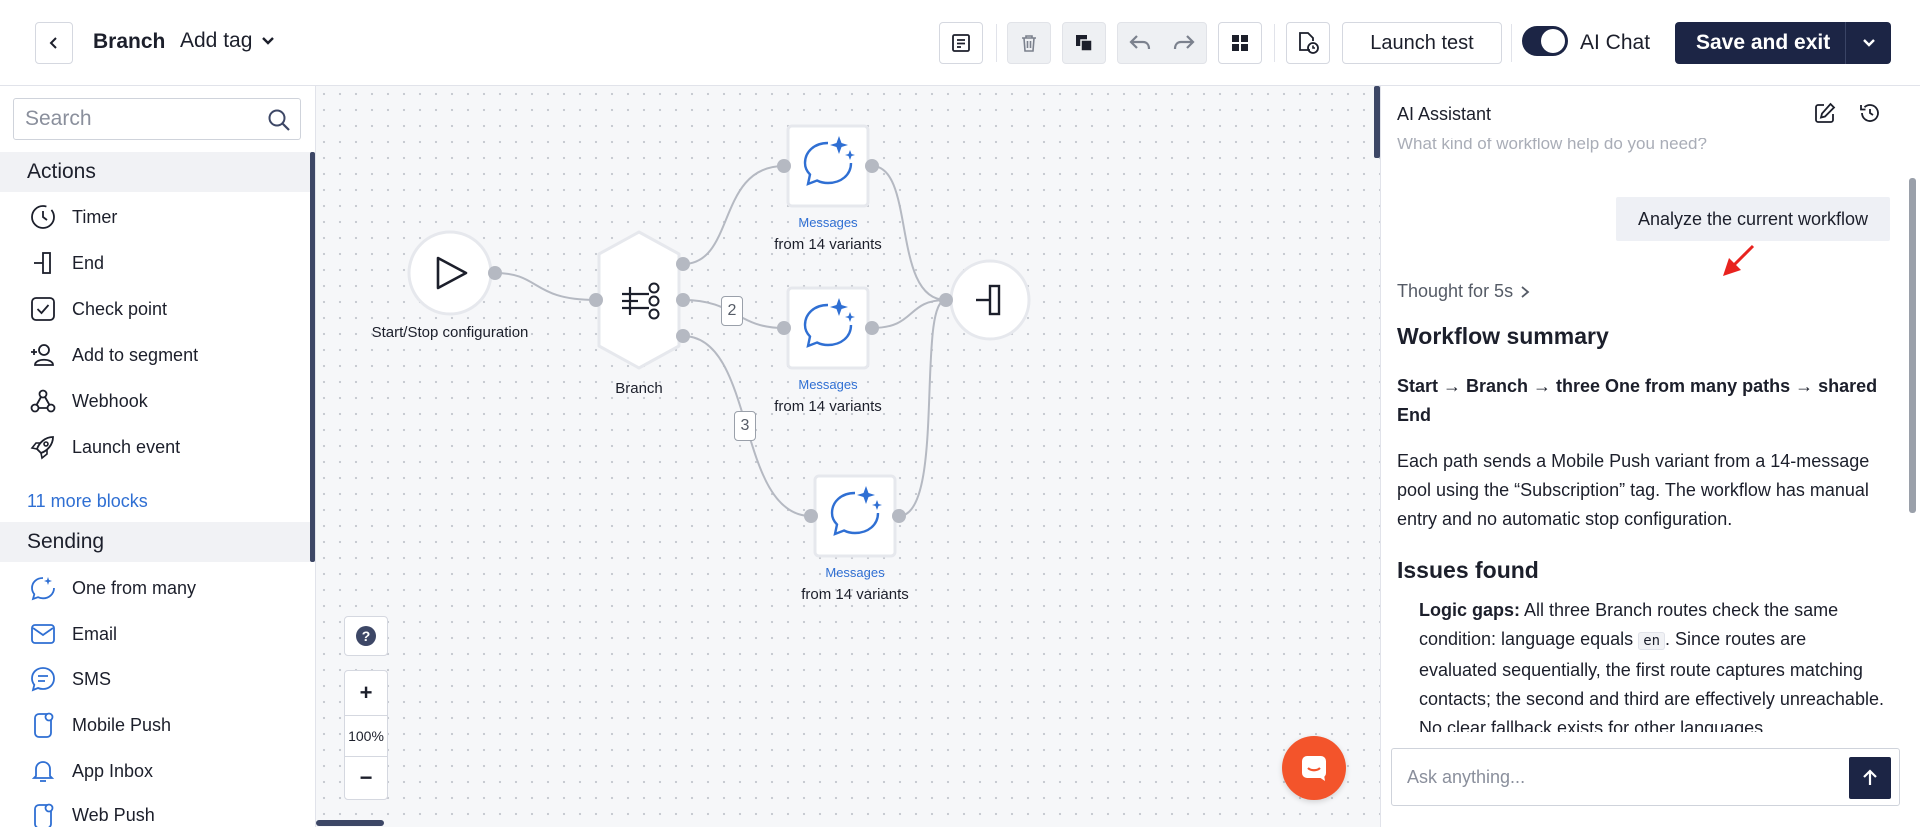 Image resolution: width=1920 pixels, height=827 pixels. What do you see at coordinates (113, 814) in the screenshot?
I see `block-label: Web Push` at bounding box center [113, 814].